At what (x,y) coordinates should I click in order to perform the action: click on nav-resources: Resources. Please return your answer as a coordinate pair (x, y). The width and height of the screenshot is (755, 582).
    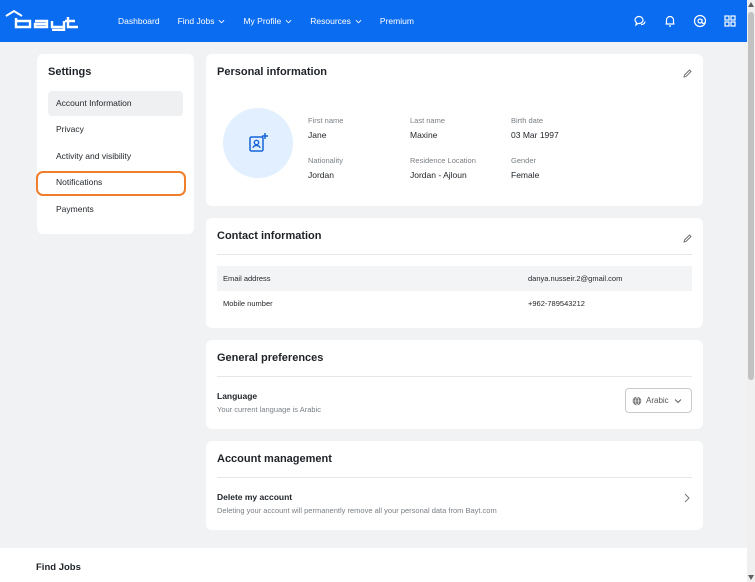
    Looking at the image, I should click on (336, 21).